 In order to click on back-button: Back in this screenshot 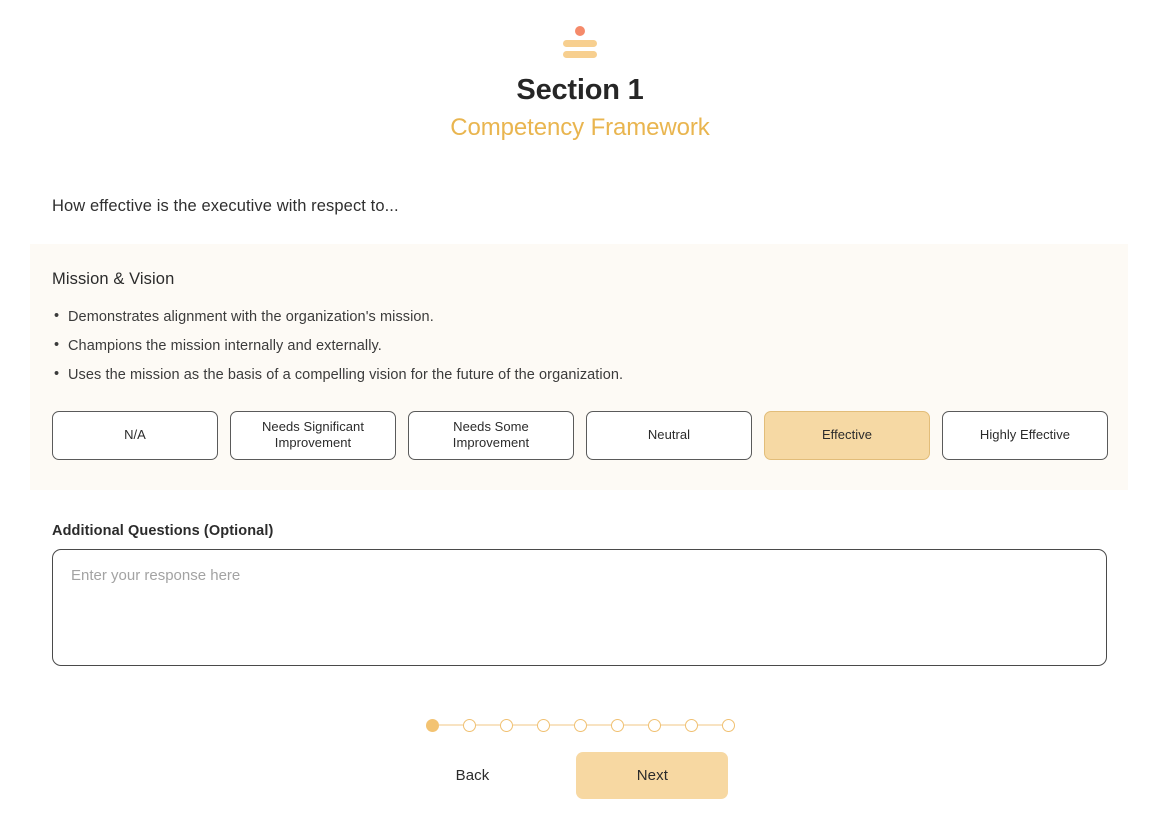, I will do `click(473, 775)`.